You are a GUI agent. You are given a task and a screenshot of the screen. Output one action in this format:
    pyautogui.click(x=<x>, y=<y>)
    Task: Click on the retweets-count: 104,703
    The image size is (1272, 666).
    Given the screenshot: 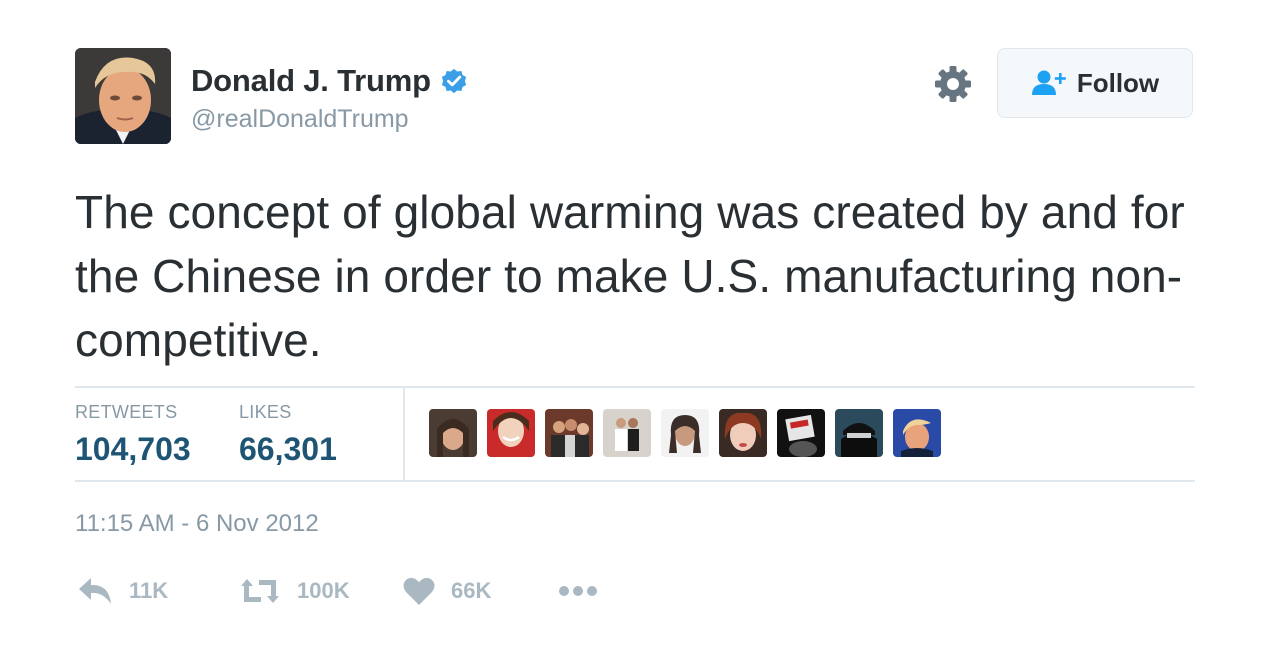 What is the action you would take?
    pyautogui.click(x=133, y=449)
    